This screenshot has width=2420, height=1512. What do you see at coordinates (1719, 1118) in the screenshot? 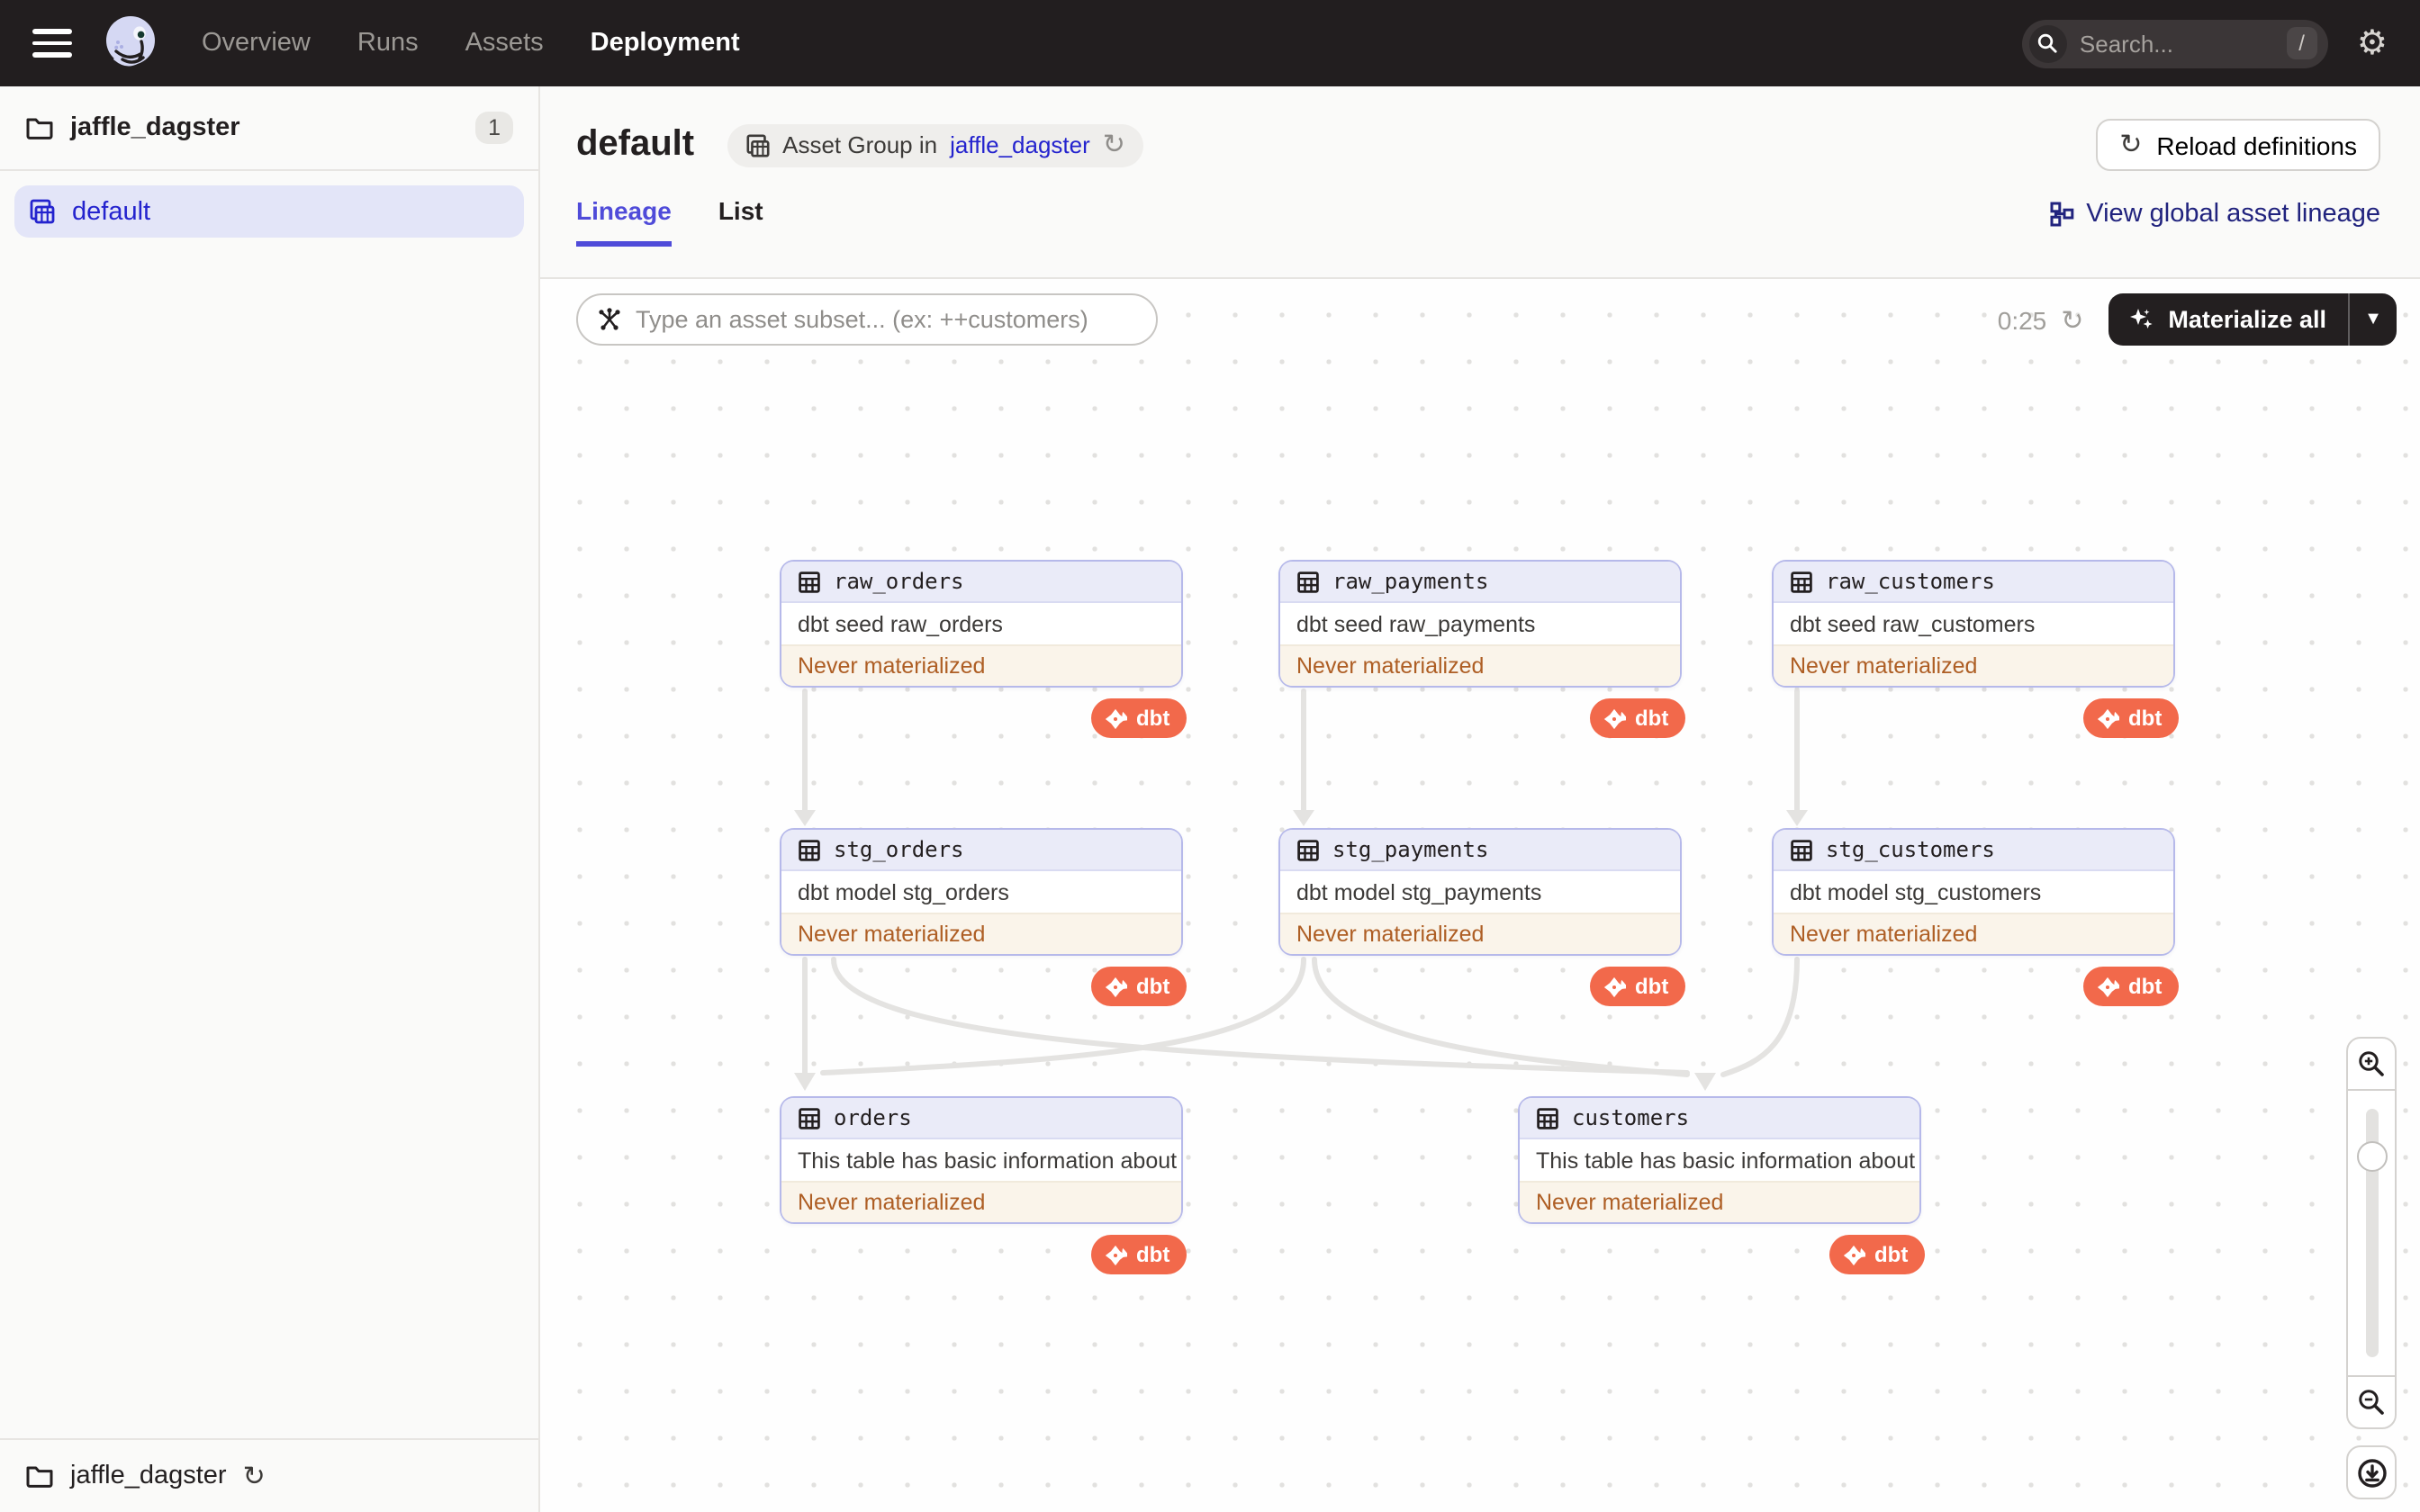
I see `asset-name: customers` at bounding box center [1719, 1118].